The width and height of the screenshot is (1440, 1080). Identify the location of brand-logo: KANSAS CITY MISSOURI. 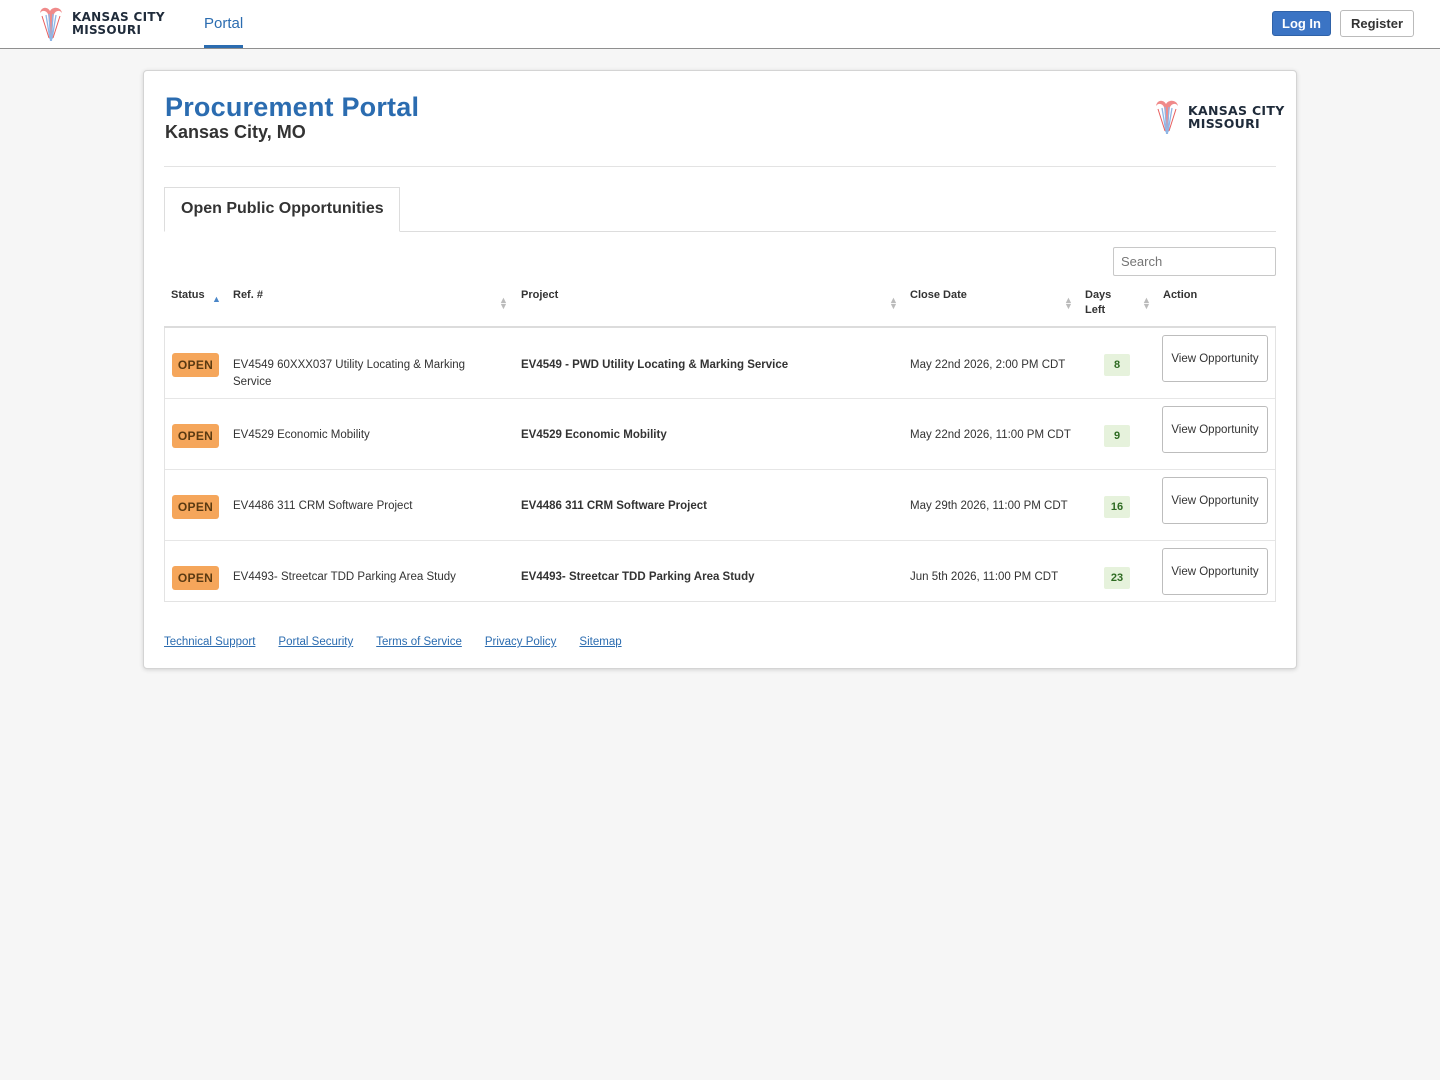
(100, 24).